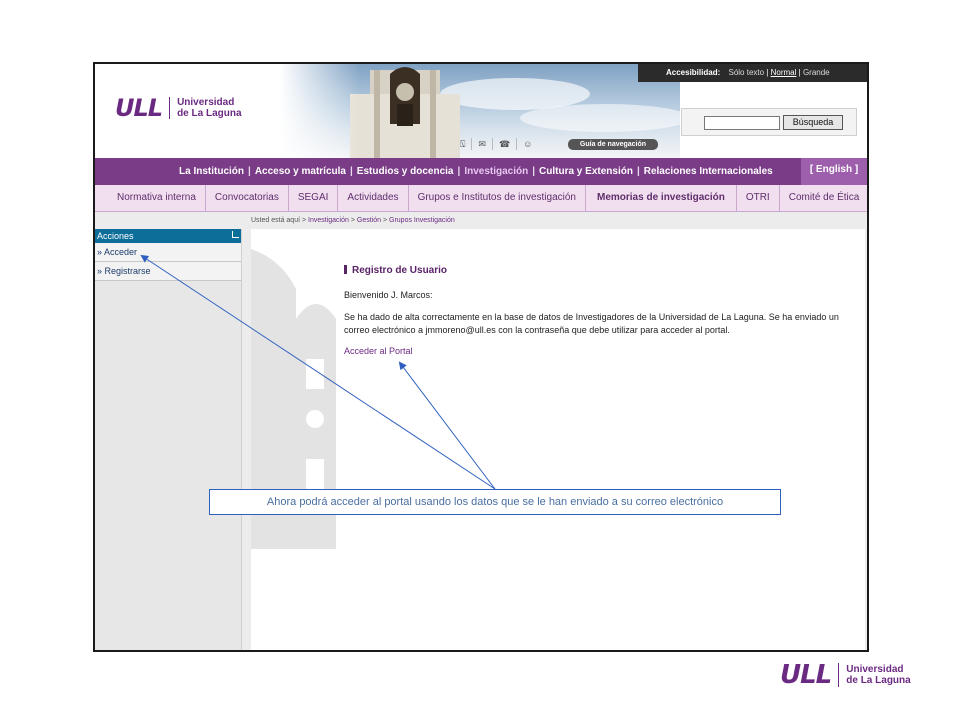 The width and height of the screenshot is (960, 720). What do you see at coordinates (806, 675) in the screenshot?
I see `footer-logo-mark: ULL` at bounding box center [806, 675].